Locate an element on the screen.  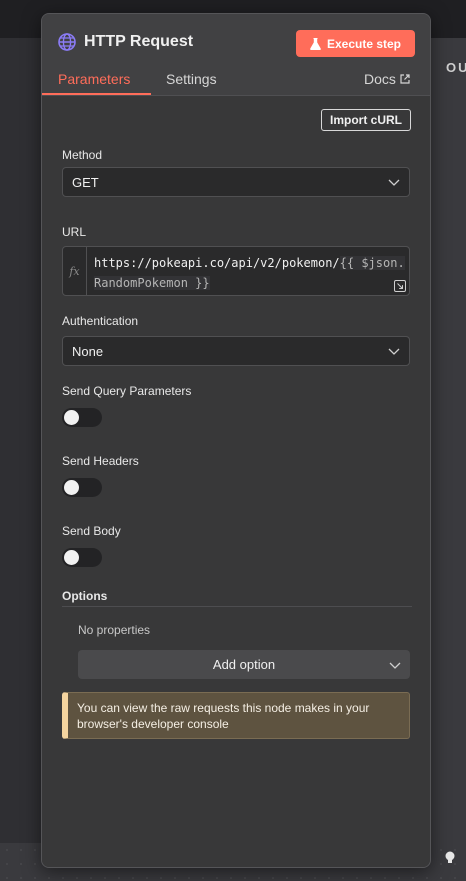
node-title: HTTP Request is located at coordinates (138, 42).